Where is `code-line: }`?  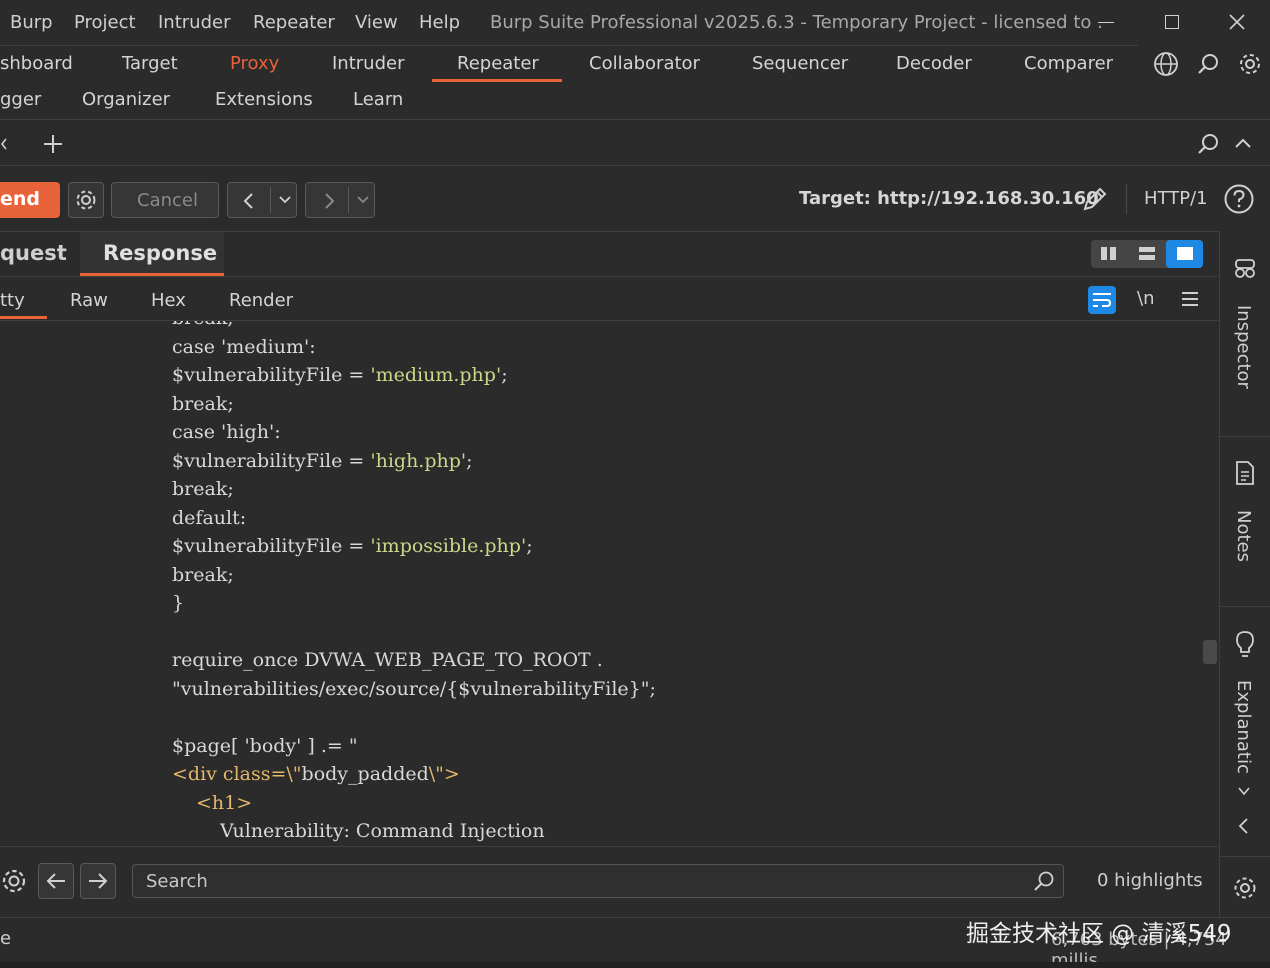 code-line: } is located at coordinates (178, 603).